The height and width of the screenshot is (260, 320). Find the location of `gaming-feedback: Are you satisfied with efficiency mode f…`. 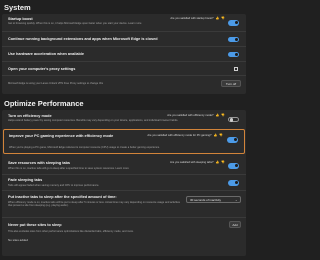

gaming-feedback: Are you satisfied with efficiency mode f… is located at coordinates (185, 136).